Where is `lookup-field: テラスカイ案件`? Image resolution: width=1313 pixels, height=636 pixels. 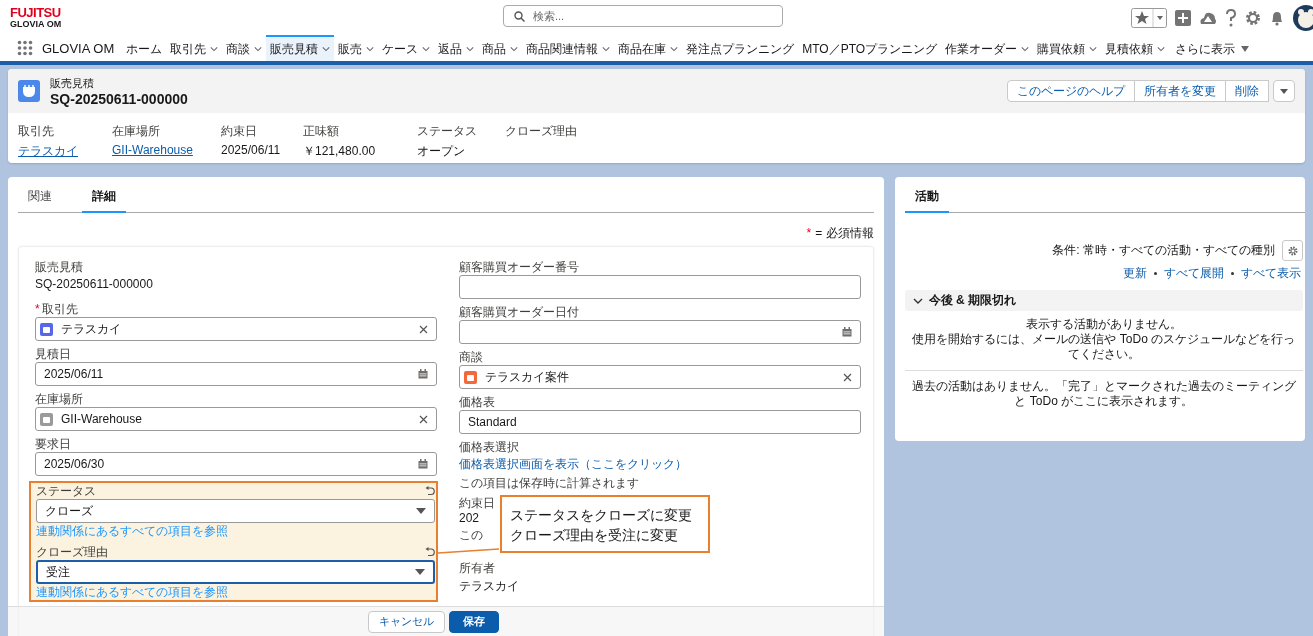
lookup-field: テラスカイ案件 is located at coordinates (660, 377).